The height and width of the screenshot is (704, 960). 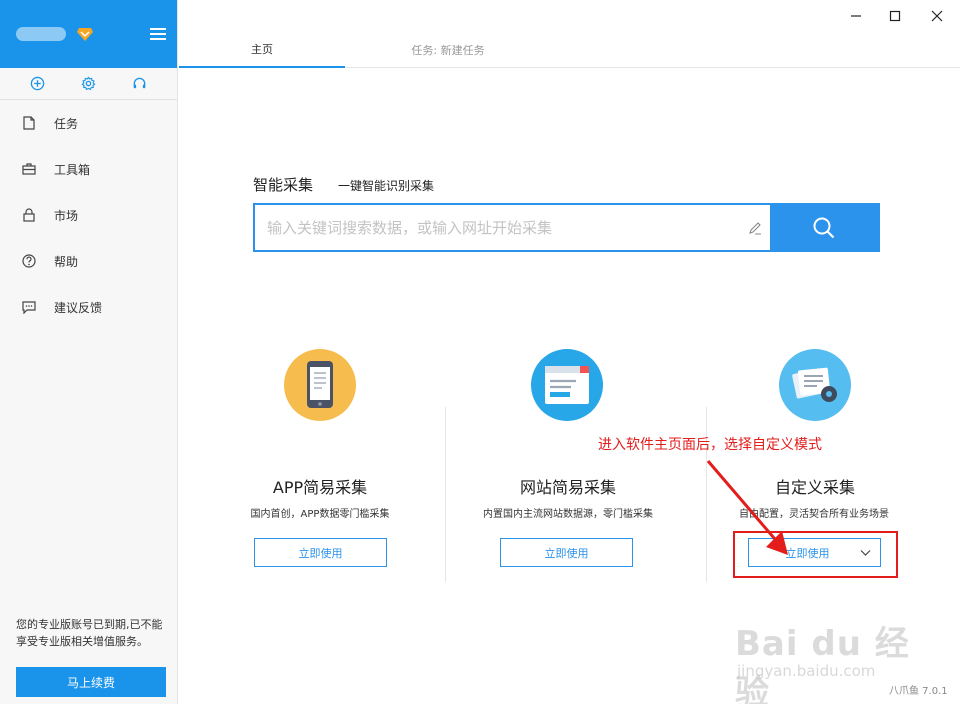 I want to click on sidebar-item-label: 任务, so click(x=66, y=123).